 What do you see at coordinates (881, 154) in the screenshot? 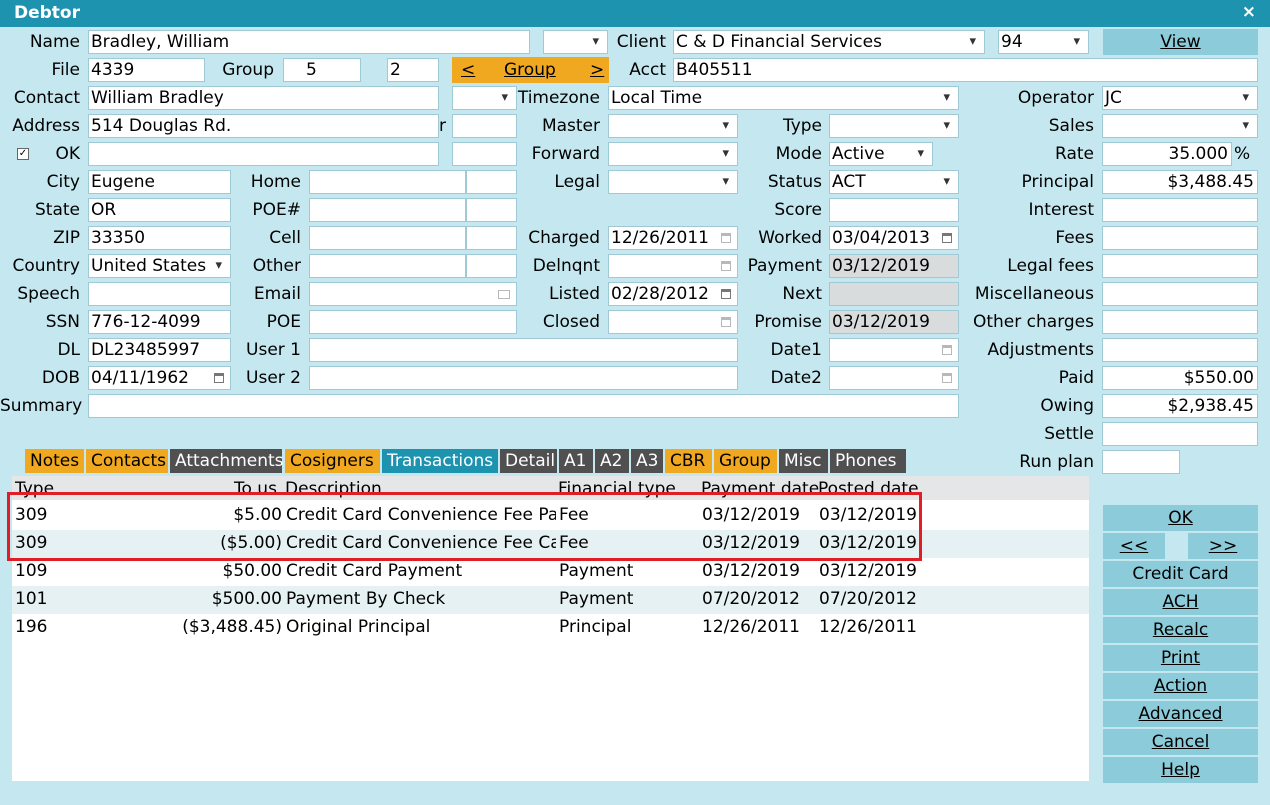
I see `mode-select: Active` at bounding box center [881, 154].